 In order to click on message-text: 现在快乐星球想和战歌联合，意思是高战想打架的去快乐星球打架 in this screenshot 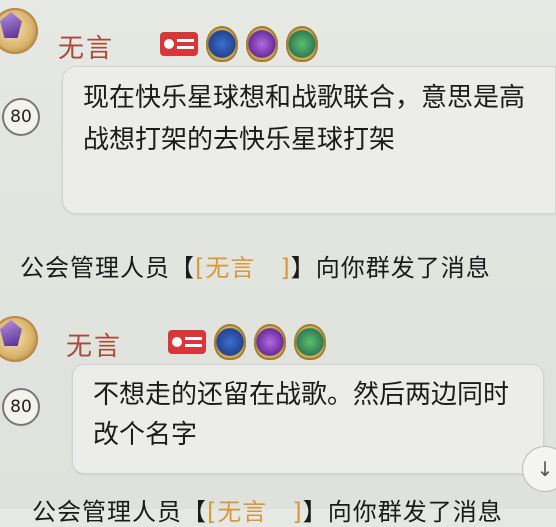, I will do `click(304, 119)`.